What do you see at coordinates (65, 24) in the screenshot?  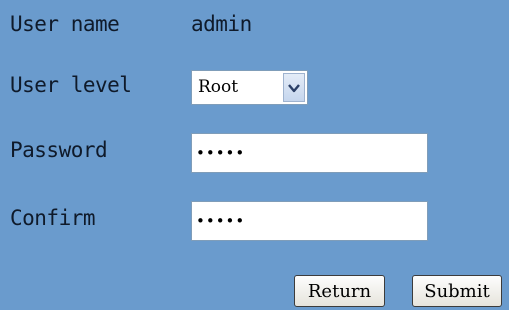 I see `username-label: User name` at bounding box center [65, 24].